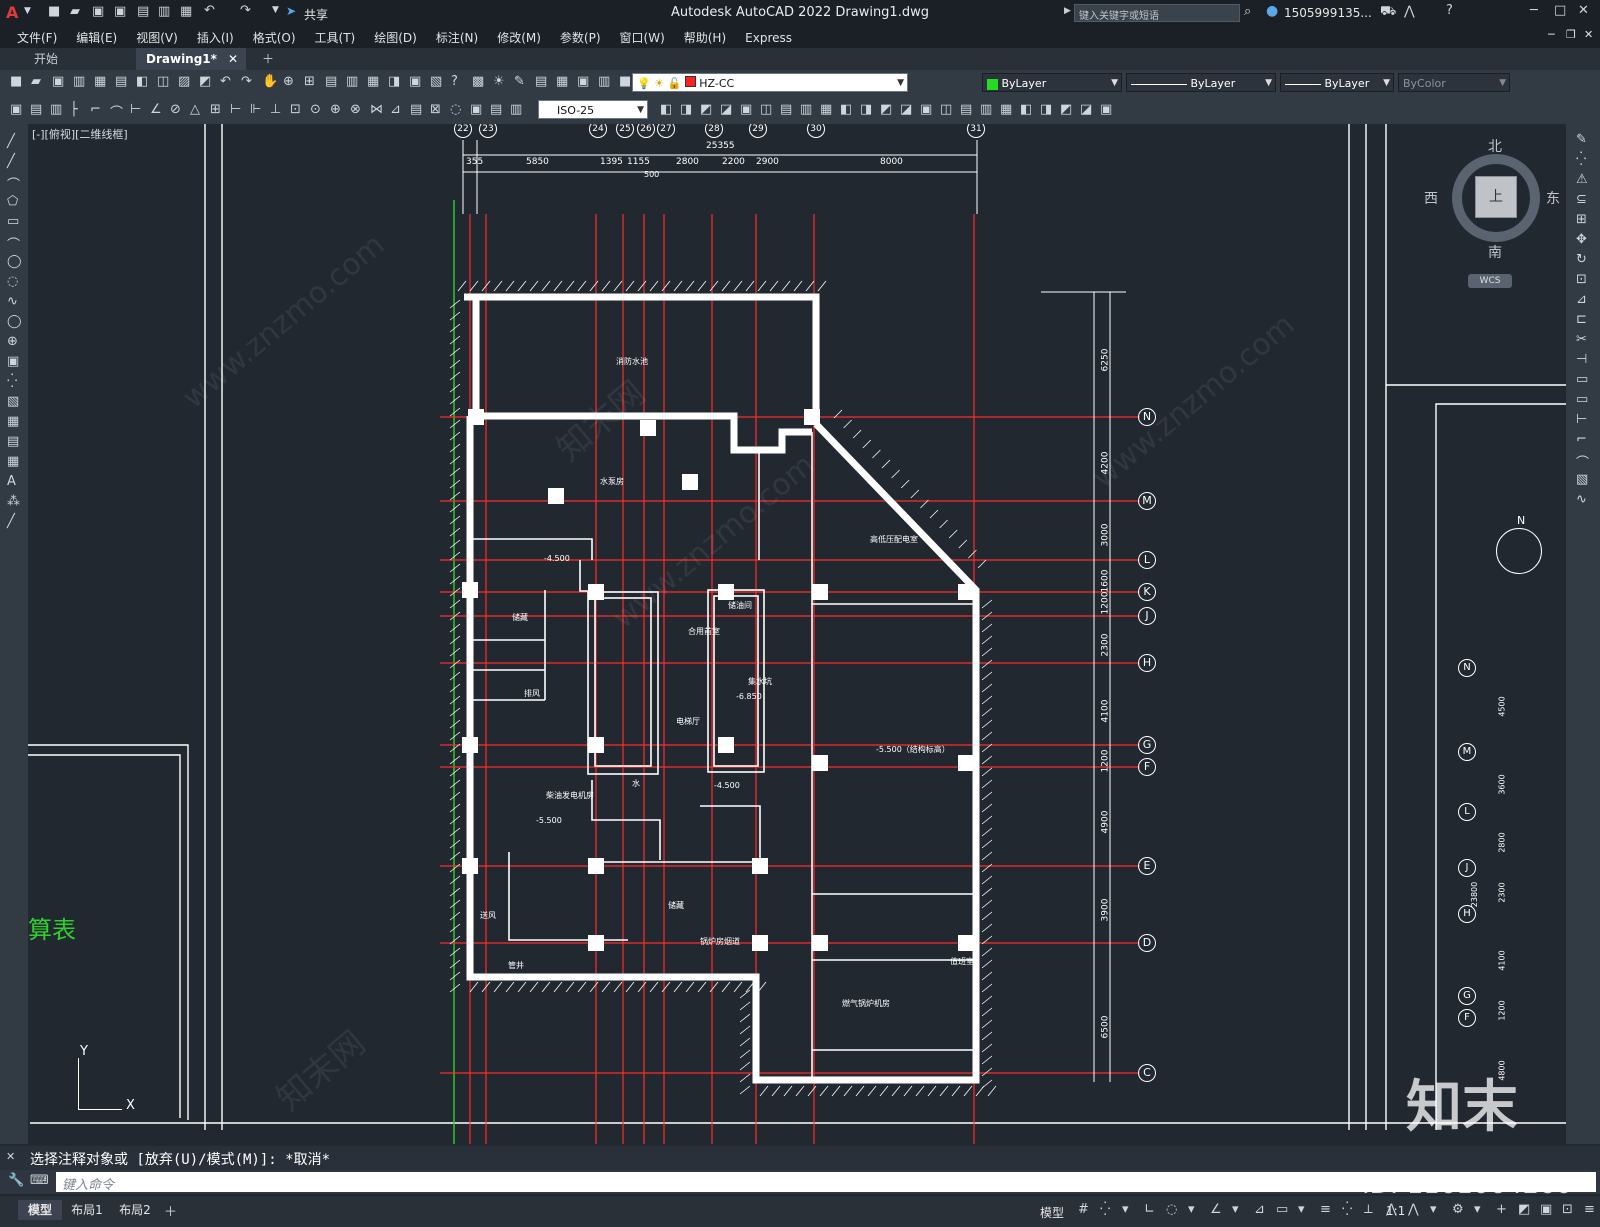 This screenshot has width=1600, height=1227. I want to click on status-tool-5-icon: ◌, so click(1171, 1209).